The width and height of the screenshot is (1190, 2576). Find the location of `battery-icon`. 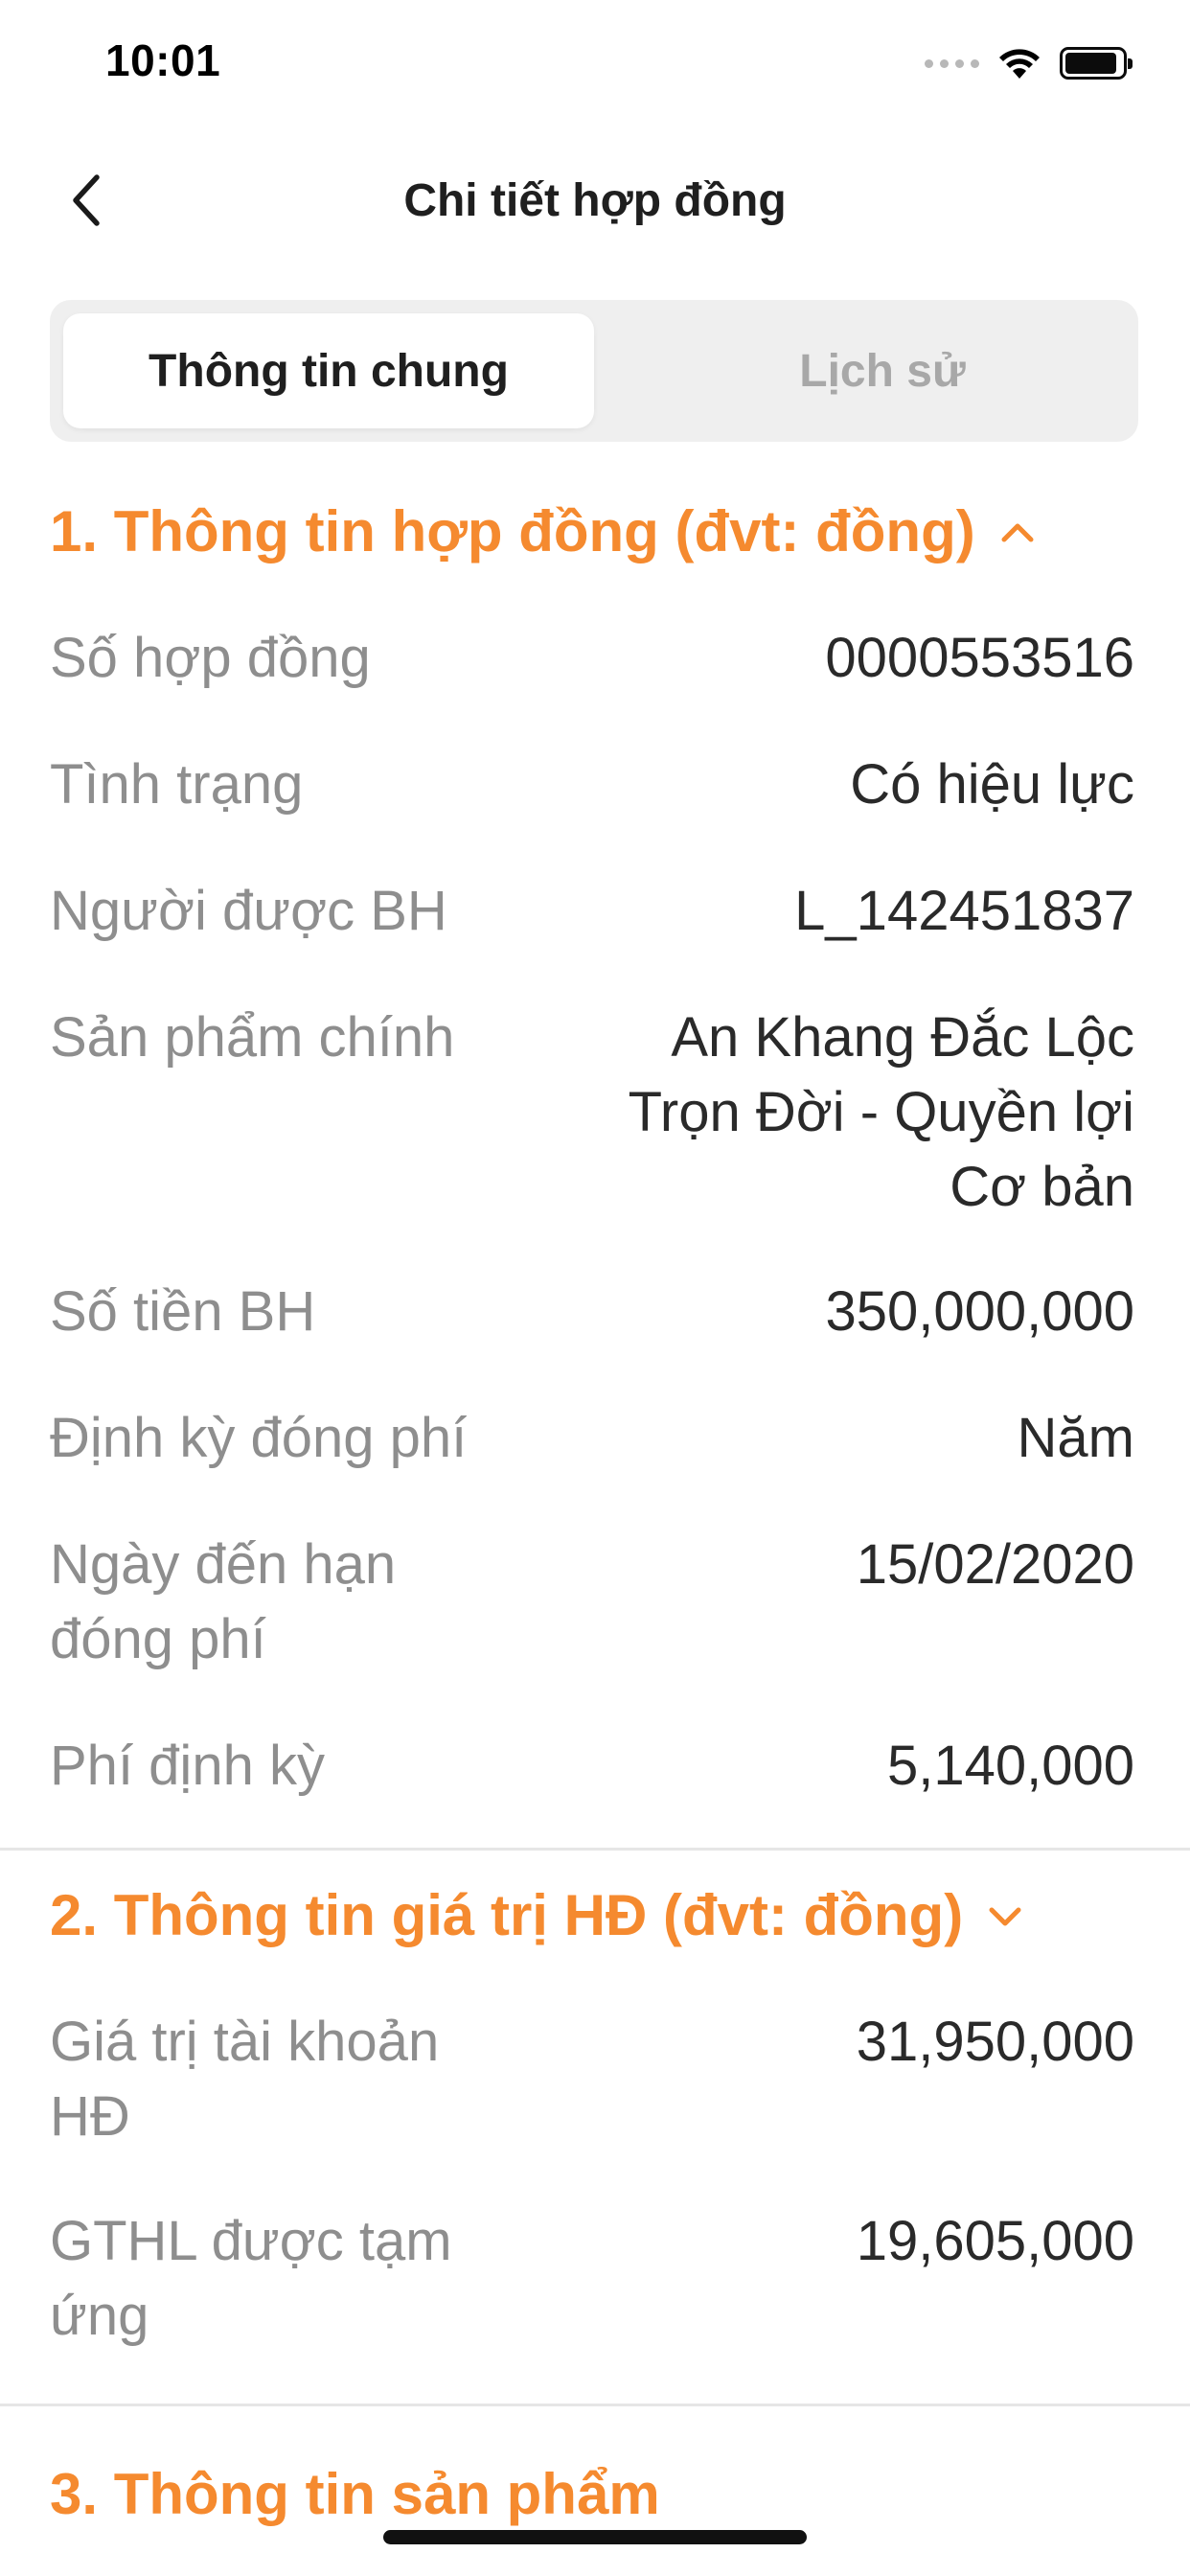

battery-icon is located at coordinates (1097, 63).